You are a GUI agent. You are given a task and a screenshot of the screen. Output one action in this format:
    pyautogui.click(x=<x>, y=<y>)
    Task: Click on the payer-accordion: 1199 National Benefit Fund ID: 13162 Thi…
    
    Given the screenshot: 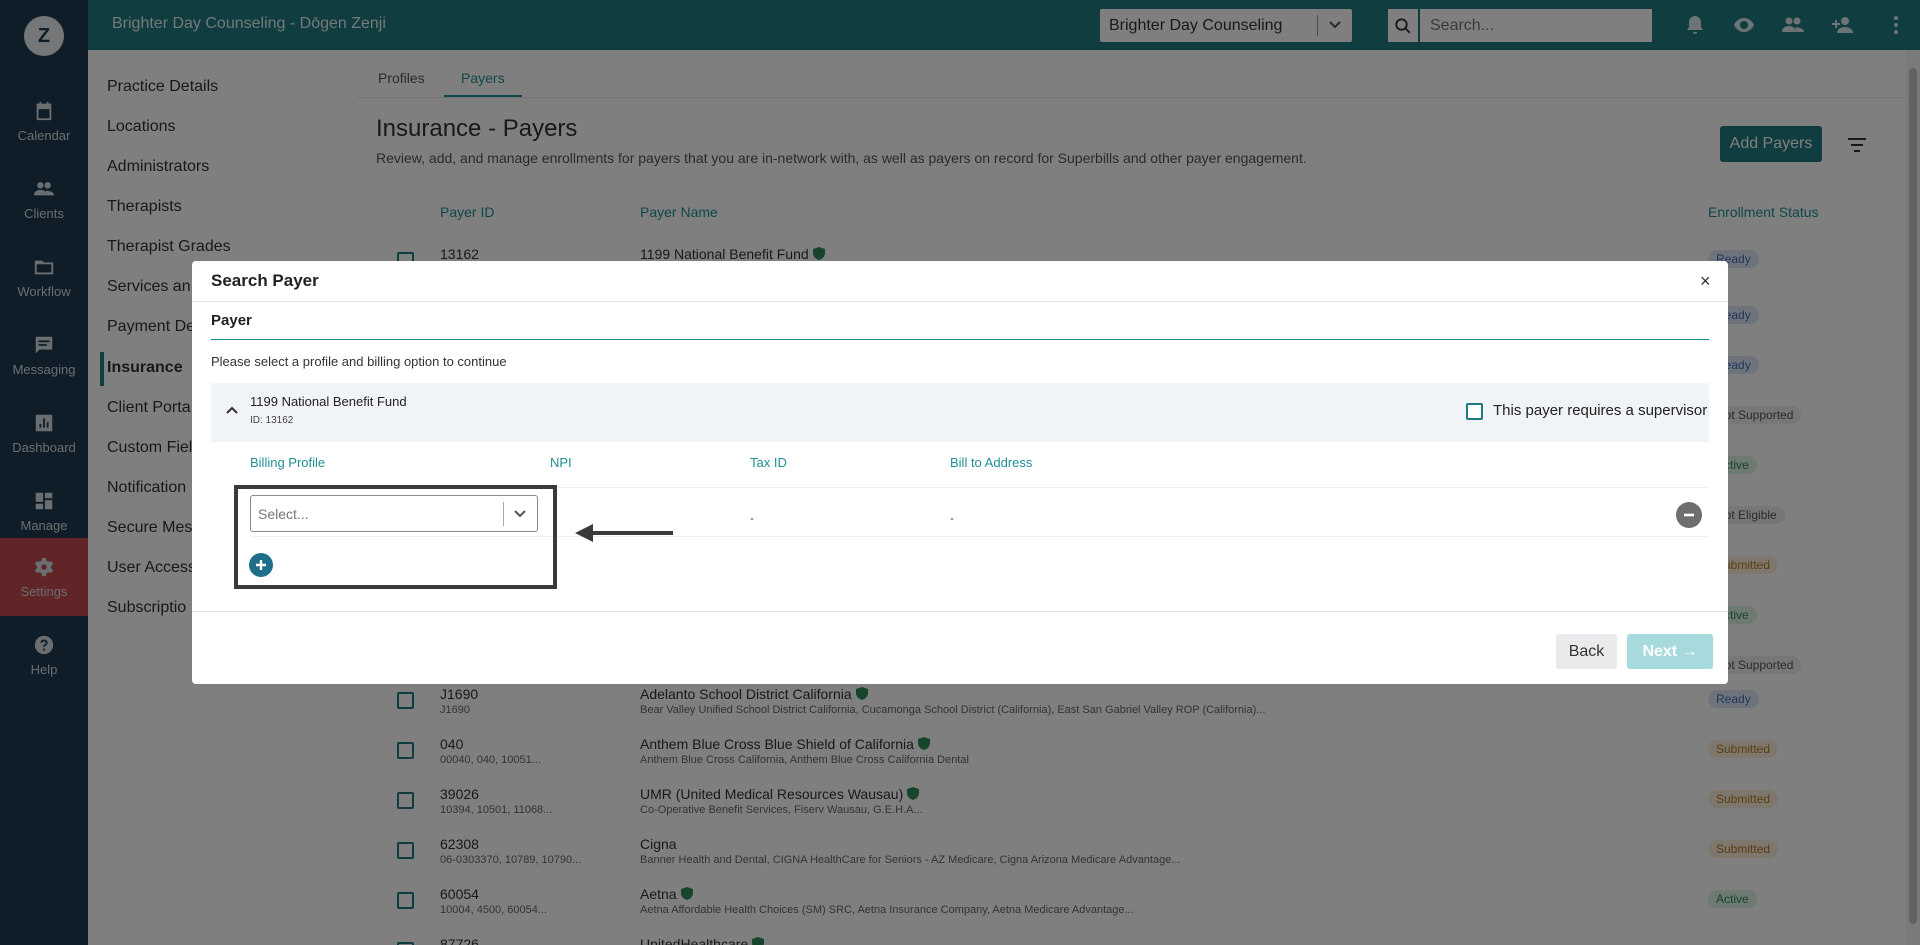 What is the action you would take?
    pyautogui.click(x=960, y=412)
    